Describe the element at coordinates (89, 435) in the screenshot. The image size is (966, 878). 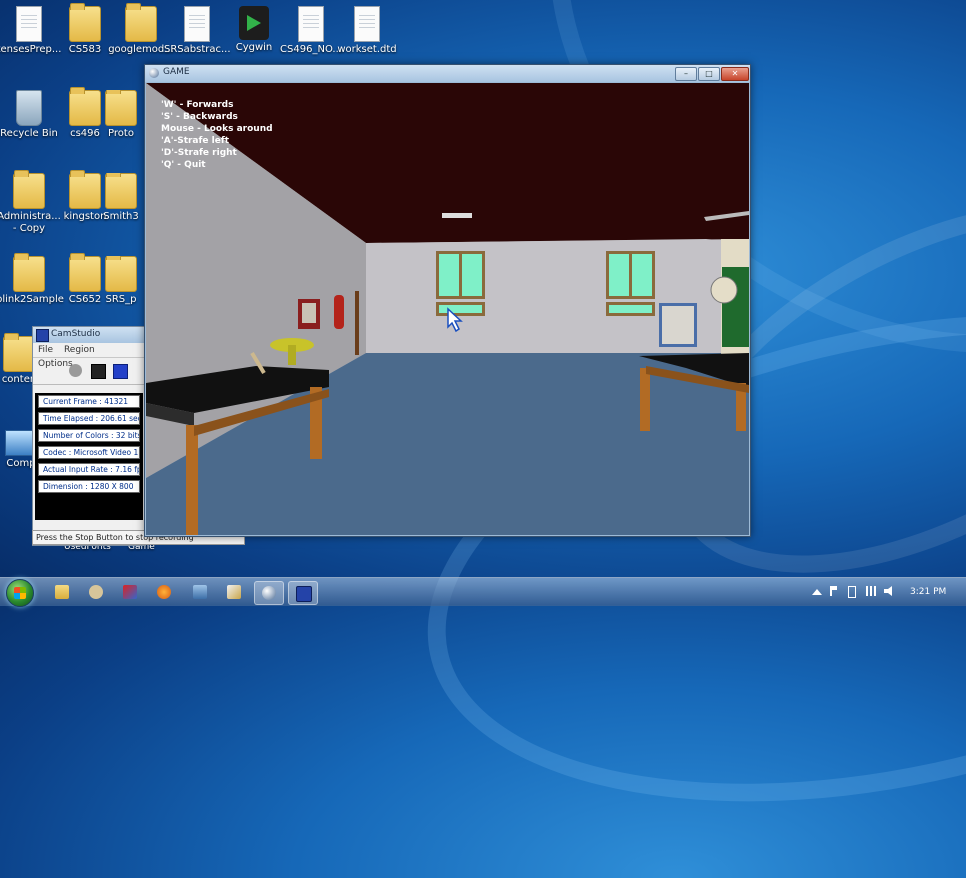
I see `stat-number-of-colors: Number of Colors : 32 bits` at that location.